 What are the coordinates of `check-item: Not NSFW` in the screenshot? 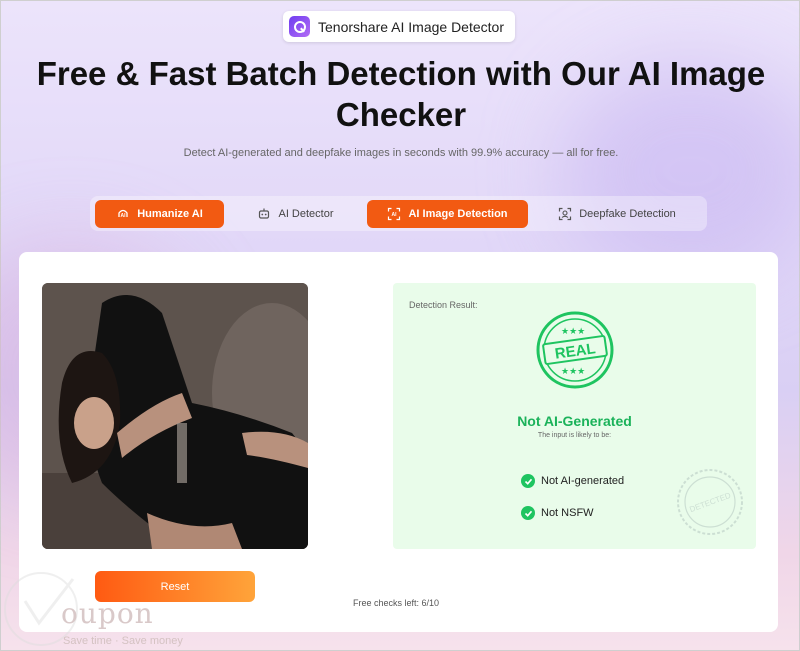 It's located at (557, 513).